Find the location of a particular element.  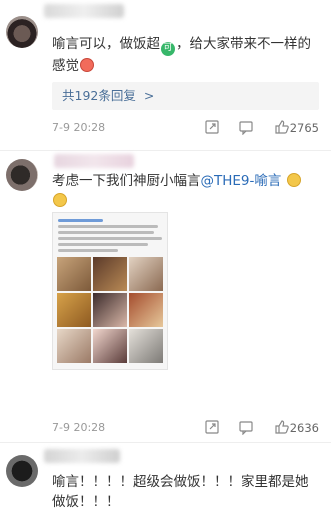

view-replies-button: 共192条回复 > is located at coordinates (185, 96).